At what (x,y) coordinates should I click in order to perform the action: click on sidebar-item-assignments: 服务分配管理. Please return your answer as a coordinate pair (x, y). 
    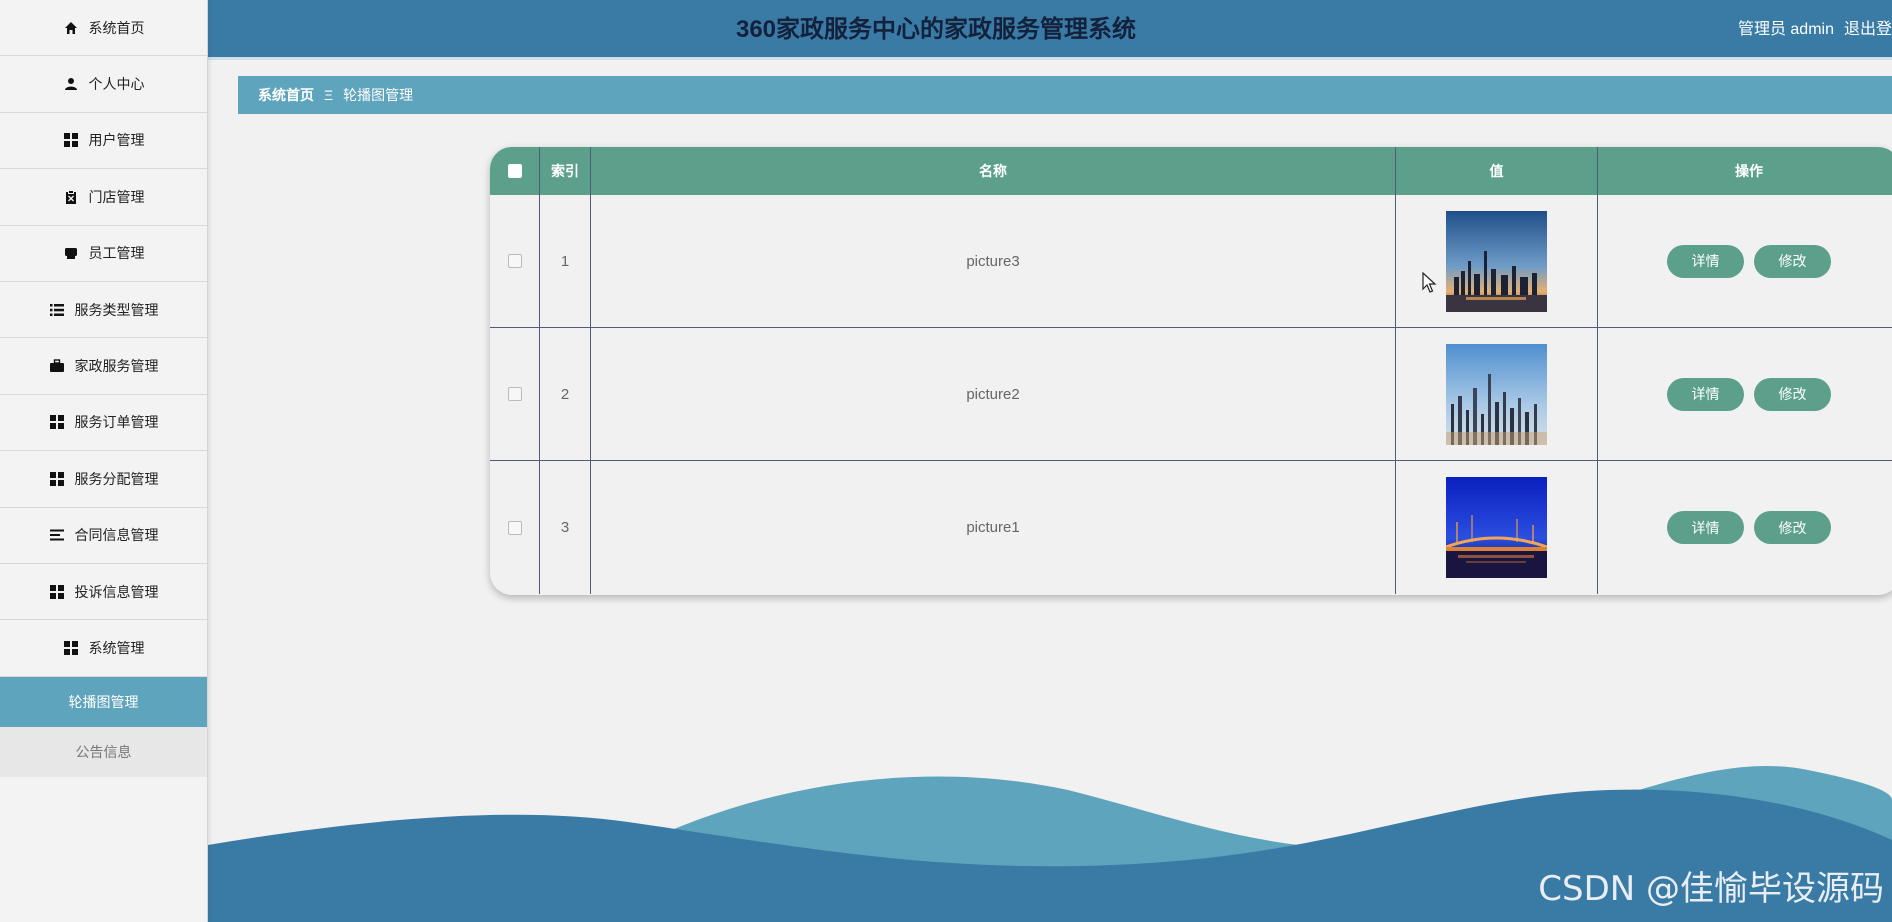
    Looking at the image, I should click on (103, 479).